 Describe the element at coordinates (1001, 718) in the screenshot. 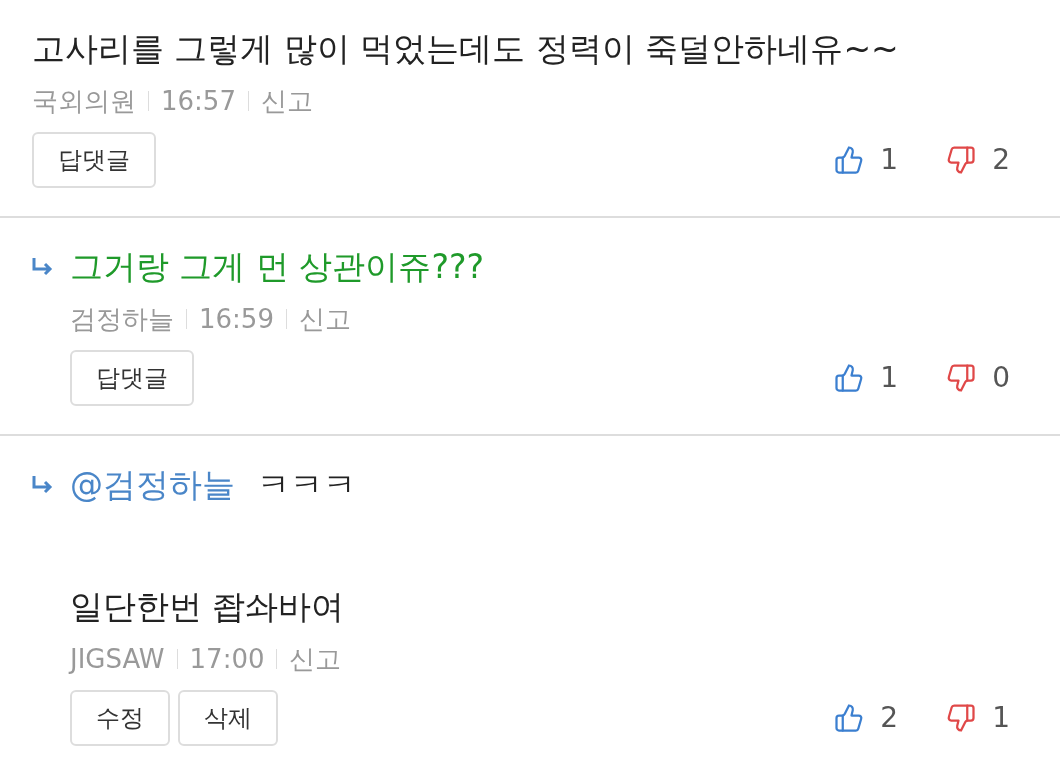

I see `dislike-count: 1` at that location.